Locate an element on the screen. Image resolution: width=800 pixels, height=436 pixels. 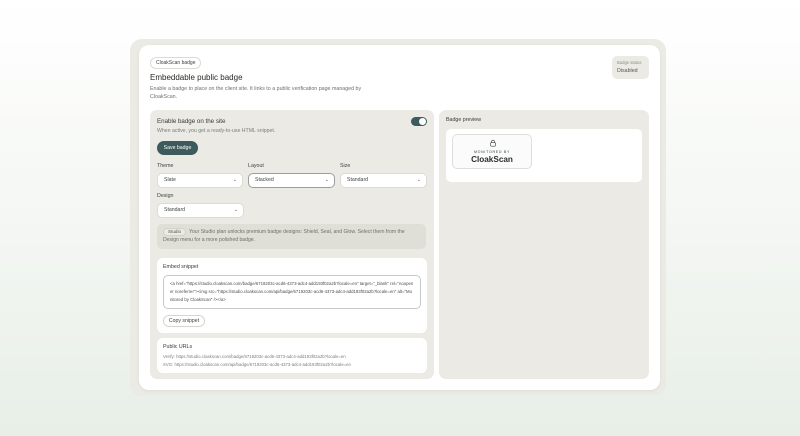
theme-select: Slate ⌄ is located at coordinates (200, 180).